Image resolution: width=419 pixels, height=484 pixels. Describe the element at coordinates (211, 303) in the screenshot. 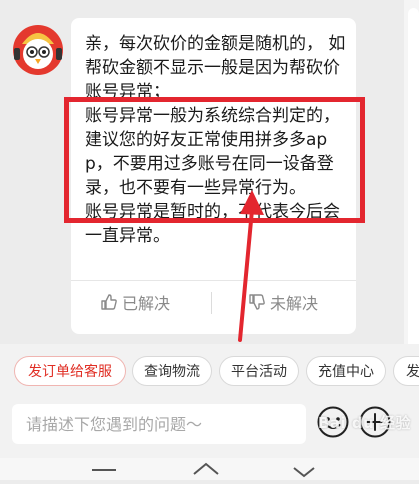

I see `feedback-divider` at that location.